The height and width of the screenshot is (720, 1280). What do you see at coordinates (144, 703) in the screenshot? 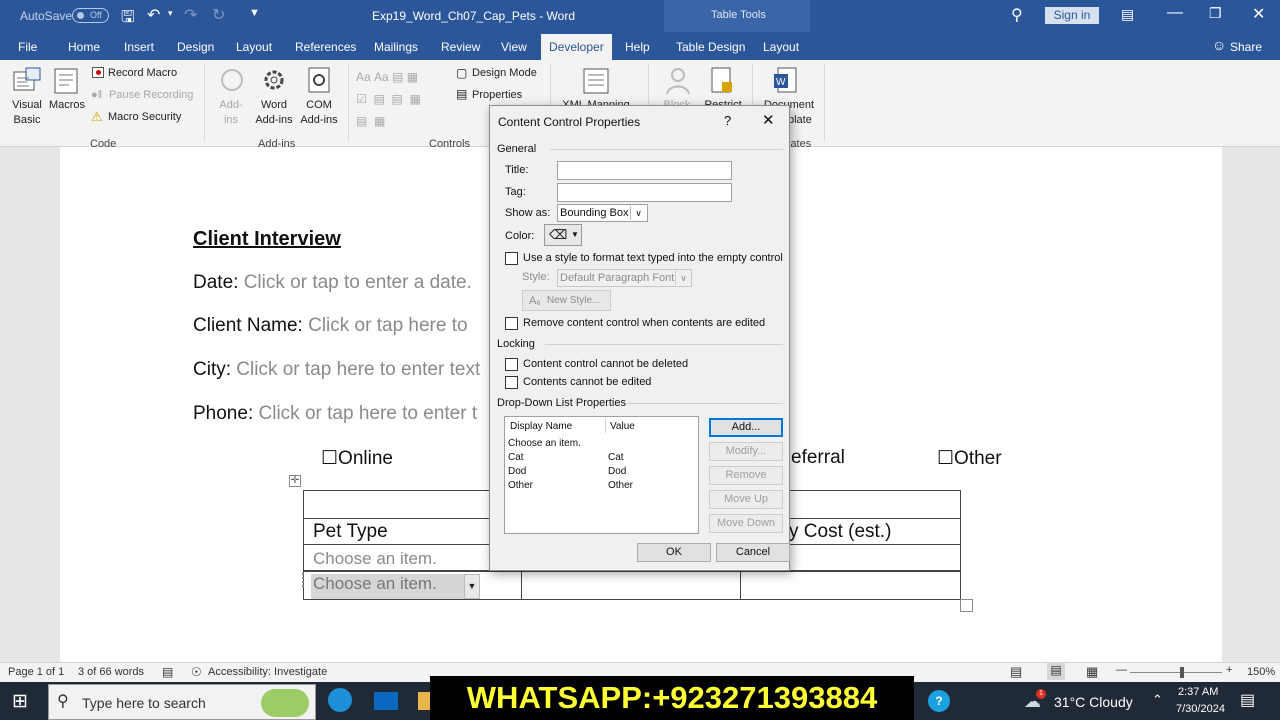
I see `taskbar-search-input: Type here to search` at bounding box center [144, 703].